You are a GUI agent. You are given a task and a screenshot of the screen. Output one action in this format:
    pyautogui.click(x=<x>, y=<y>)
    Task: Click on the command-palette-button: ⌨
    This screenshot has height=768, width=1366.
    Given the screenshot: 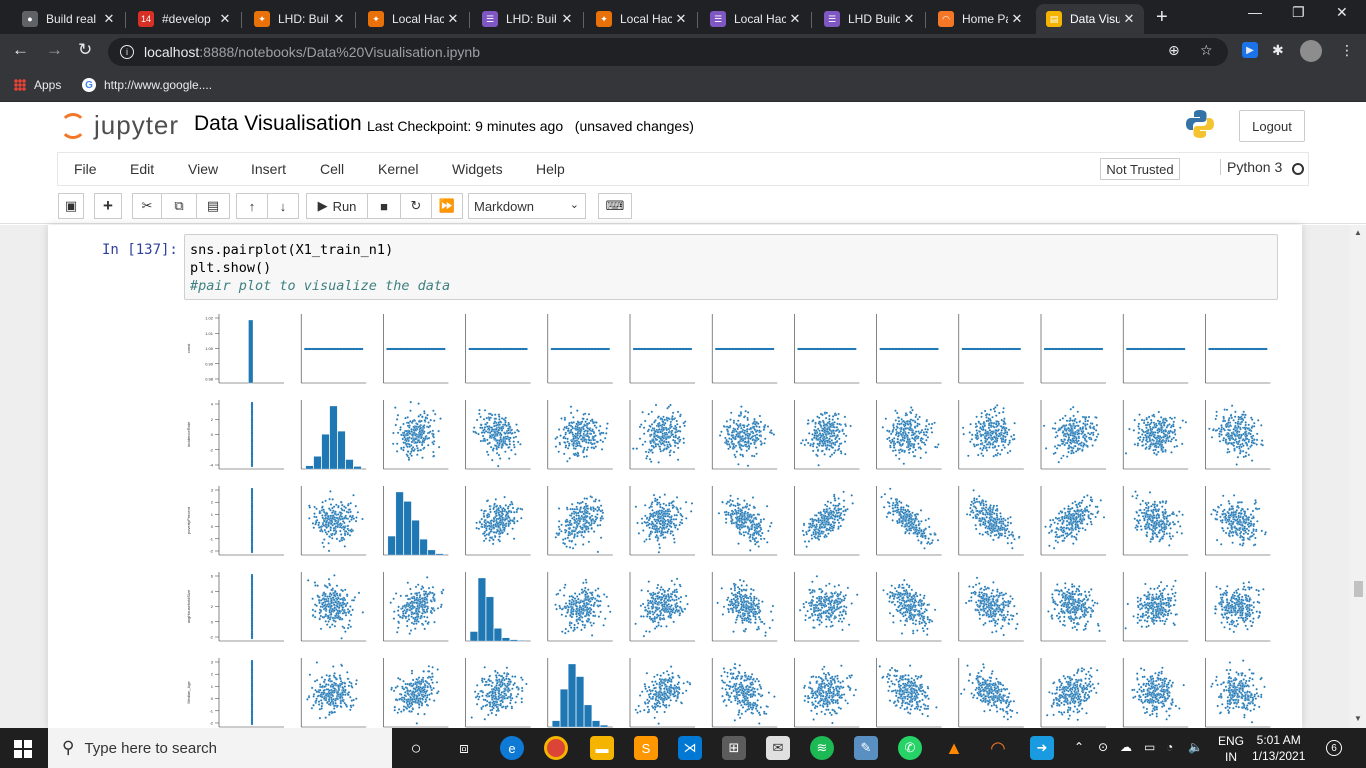 What is the action you would take?
    pyautogui.click(x=615, y=206)
    